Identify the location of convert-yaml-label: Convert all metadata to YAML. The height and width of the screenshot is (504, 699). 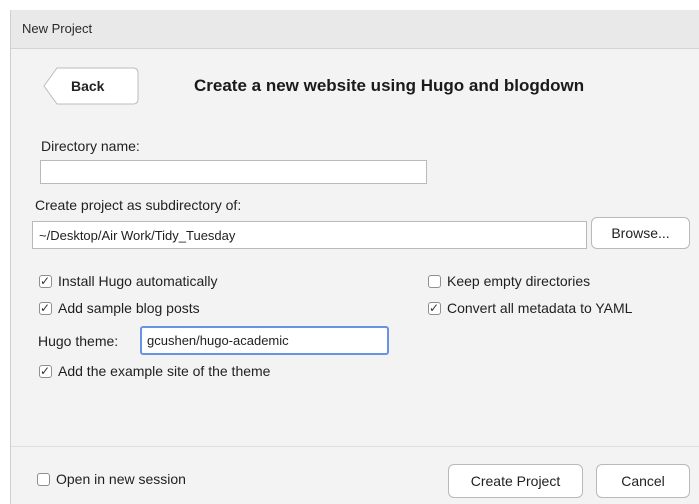
(540, 308).